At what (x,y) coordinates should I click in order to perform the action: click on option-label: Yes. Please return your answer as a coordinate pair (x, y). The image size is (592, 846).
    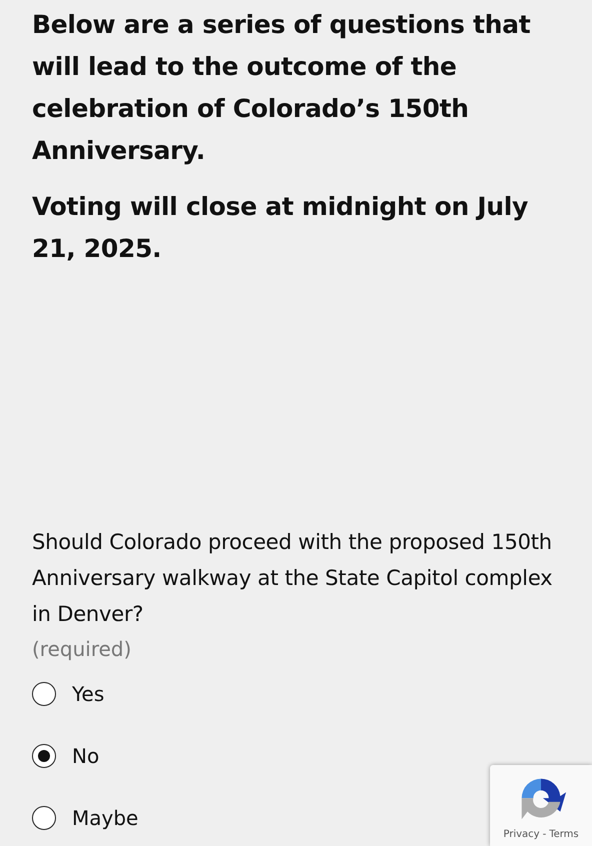
    Looking at the image, I should click on (88, 694).